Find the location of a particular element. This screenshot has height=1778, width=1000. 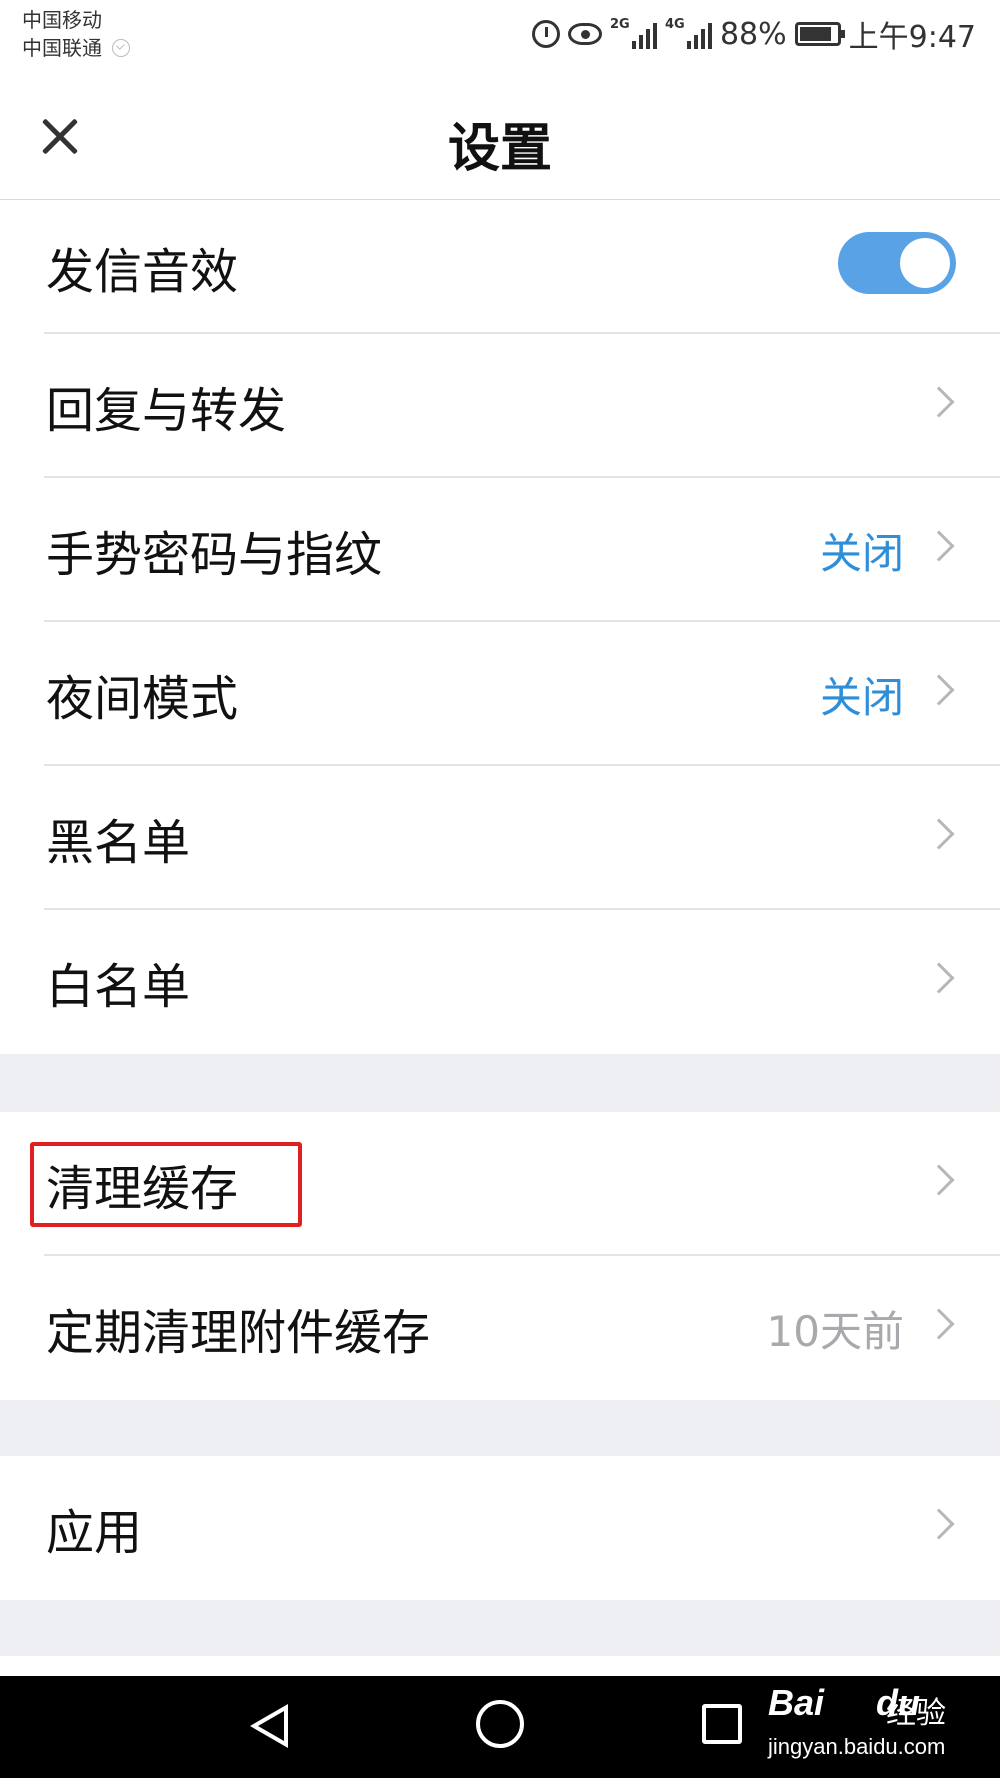

setting-label: 白名单 is located at coordinates (118, 987).